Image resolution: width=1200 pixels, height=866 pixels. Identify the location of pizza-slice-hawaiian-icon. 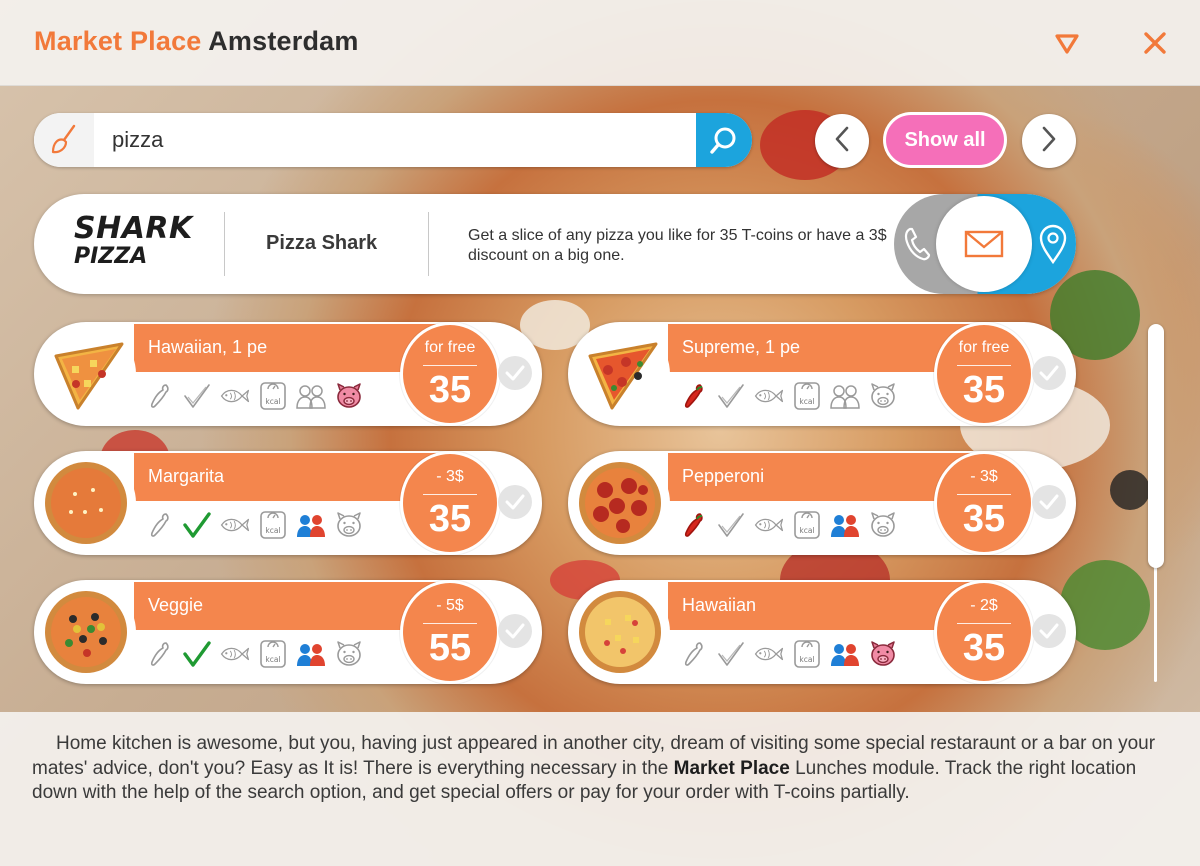
(86, 374).